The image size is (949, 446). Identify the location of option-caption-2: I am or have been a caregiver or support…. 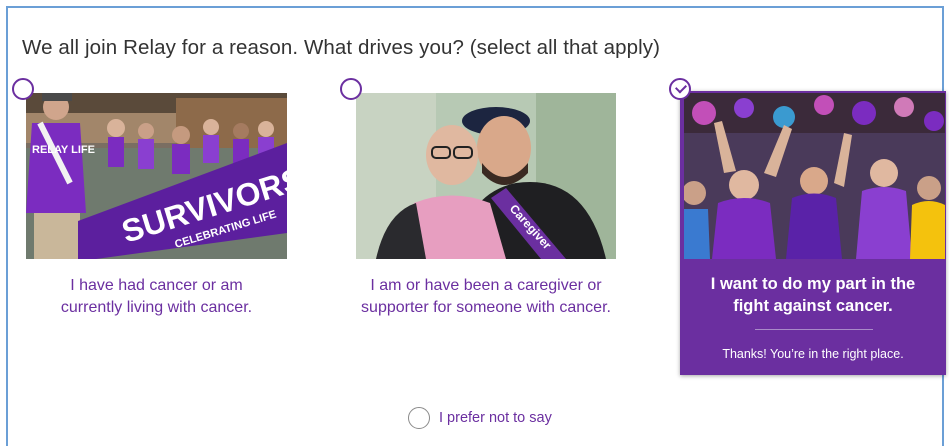
(486, 296).